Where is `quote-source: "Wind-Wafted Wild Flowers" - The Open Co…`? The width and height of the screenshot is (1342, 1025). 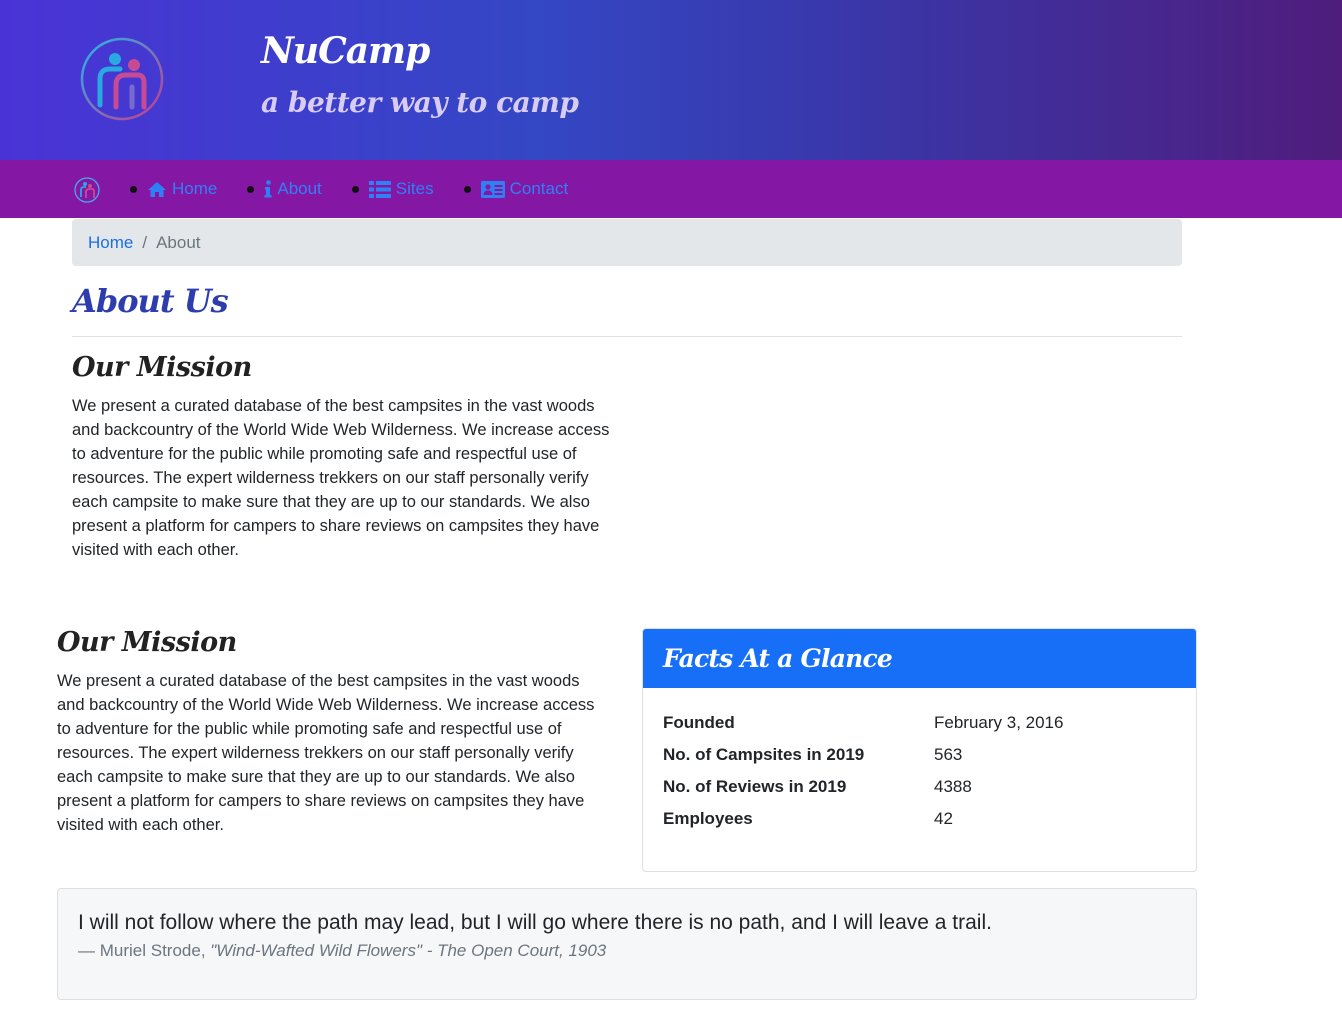
quote-source: "Wind-Wafted Wild Flowers" - The Open Co… is located at coordinates (408, 950).